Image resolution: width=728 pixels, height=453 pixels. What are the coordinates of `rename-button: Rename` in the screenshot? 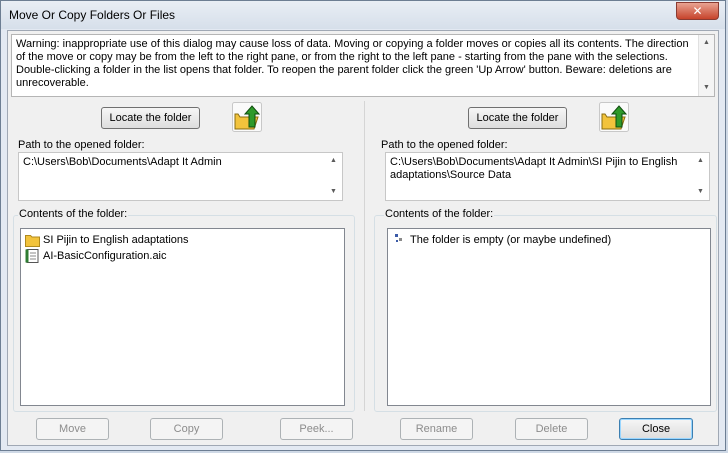 It's located at (436, 429).